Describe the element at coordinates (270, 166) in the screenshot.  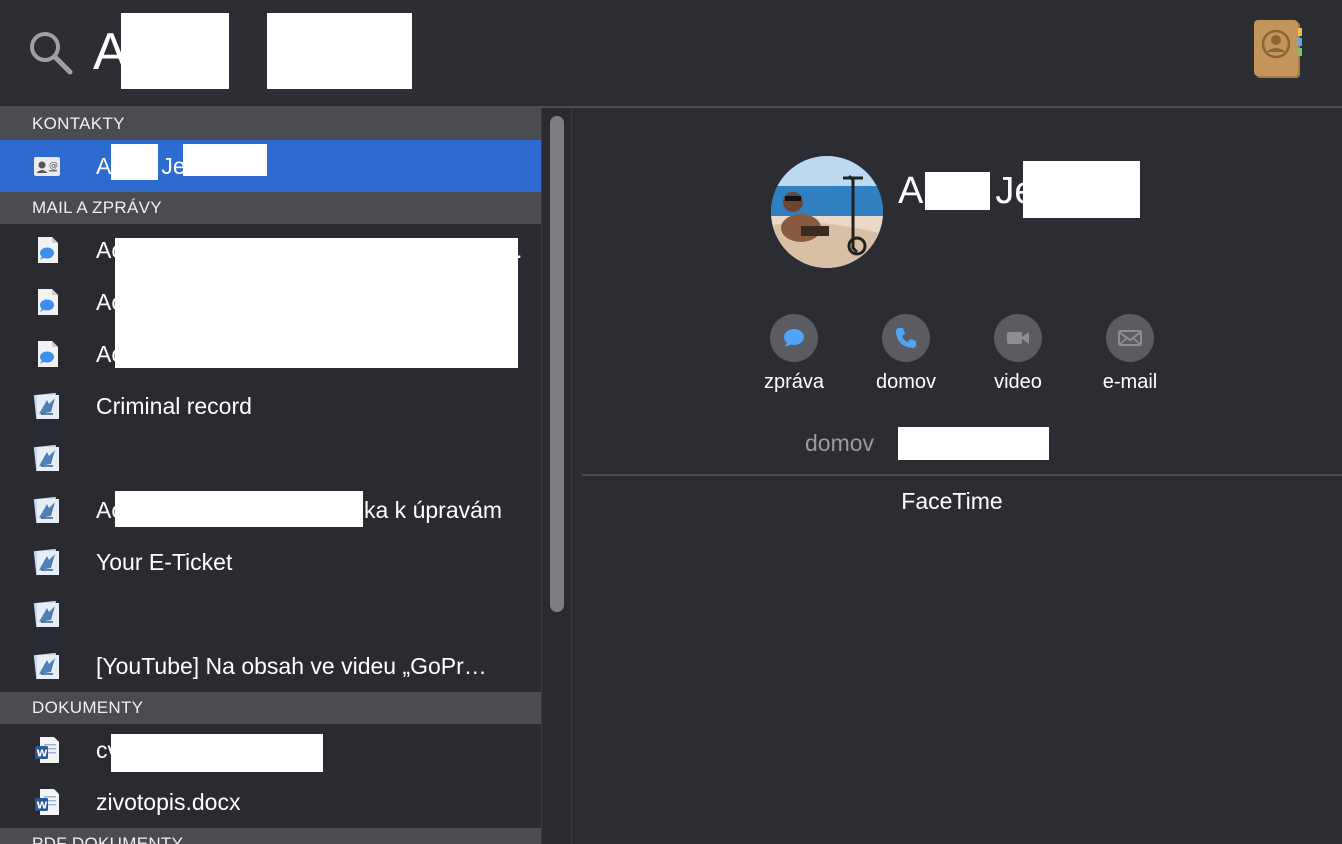
I see `result-row-contact: @ A Je` at that location.